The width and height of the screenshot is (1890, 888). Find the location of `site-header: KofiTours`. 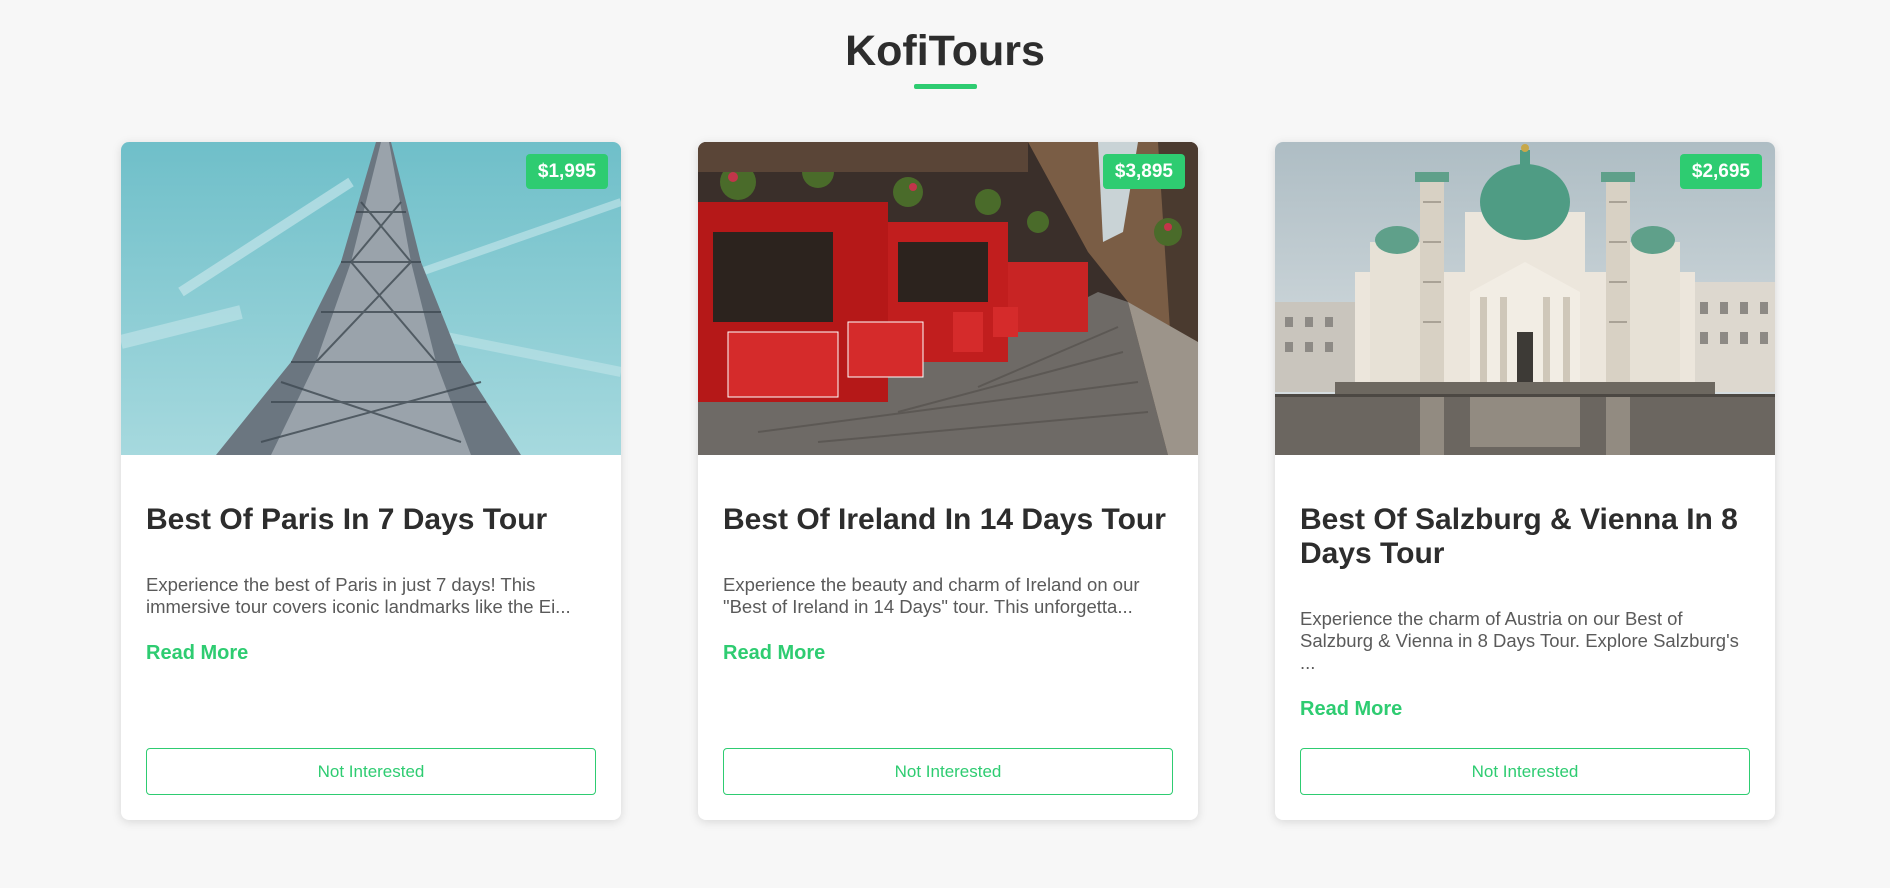

site-header: KofiTours is located at coordinates (945, 44).